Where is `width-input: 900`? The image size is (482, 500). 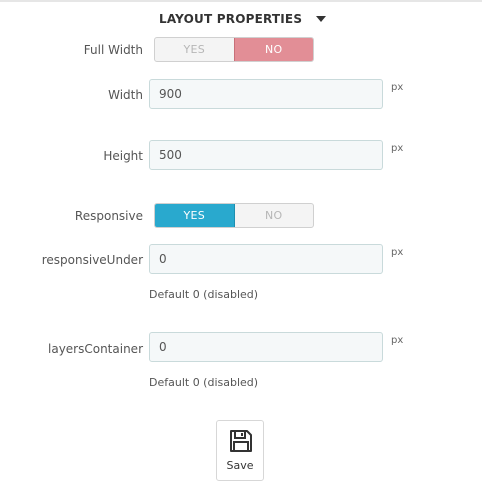 width-input: 900 is located at coordinates (266, 94).